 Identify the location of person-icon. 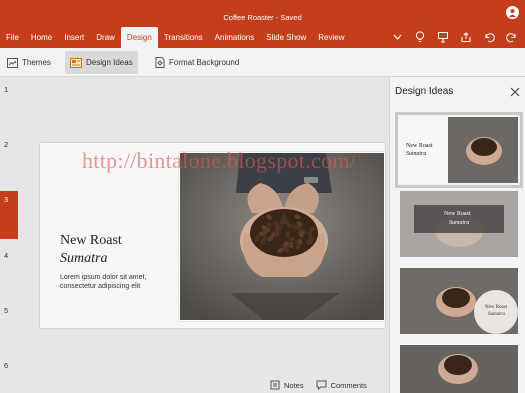
(512, 13).